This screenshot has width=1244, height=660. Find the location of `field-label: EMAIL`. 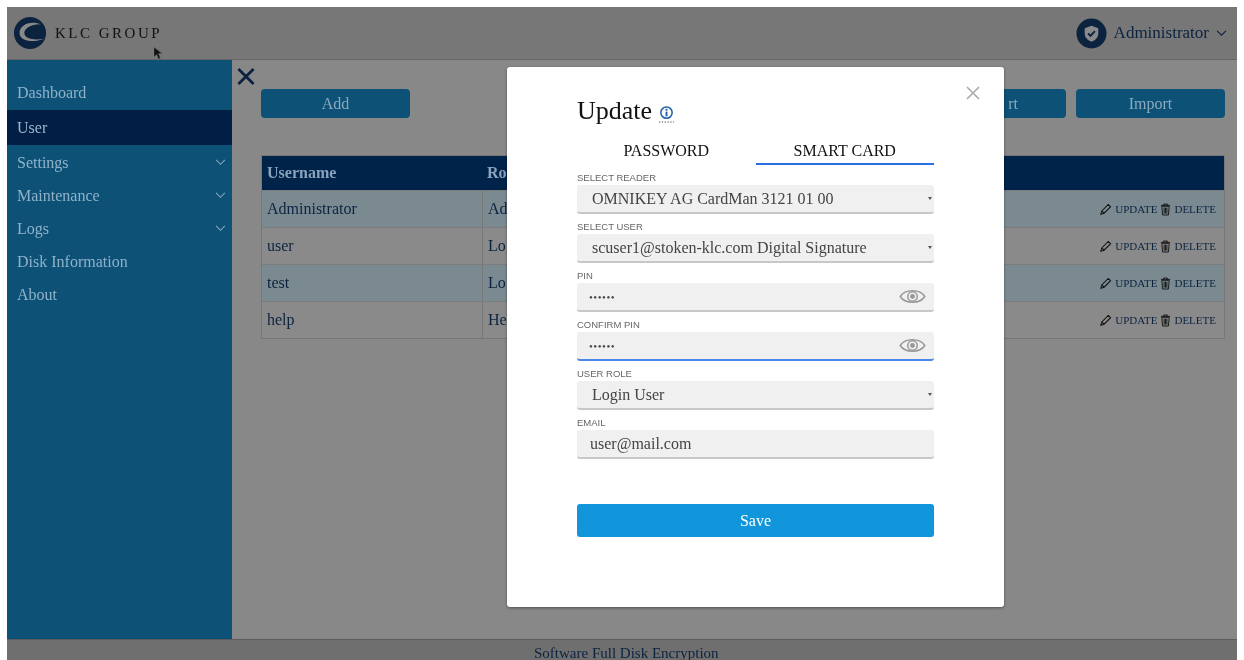

field-label: EMAIL is located at coordinates (592, 422).